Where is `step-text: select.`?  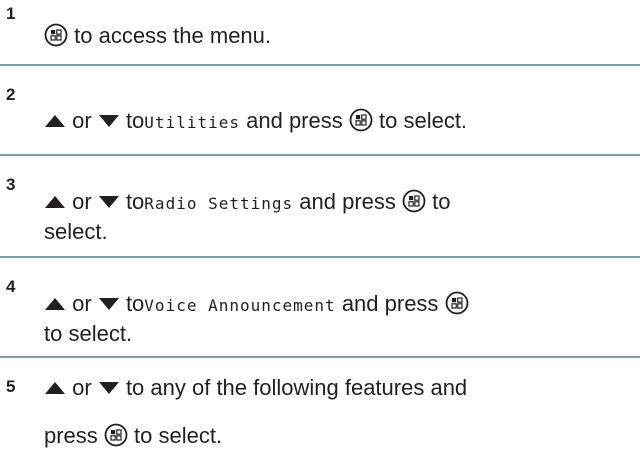 step-text: select. is located at coordinates (76, 231).